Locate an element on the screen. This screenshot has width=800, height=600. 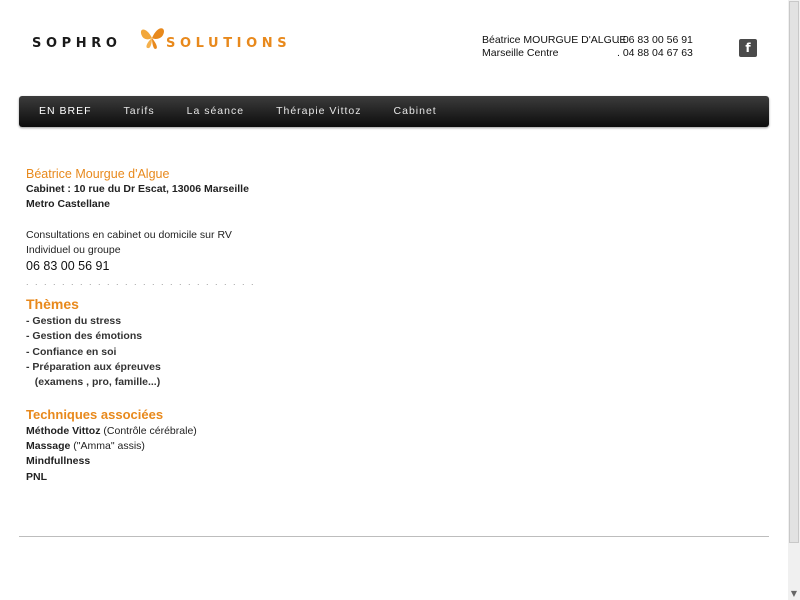
contact-location: Marseille Centre is located at coordinates (520, 53).